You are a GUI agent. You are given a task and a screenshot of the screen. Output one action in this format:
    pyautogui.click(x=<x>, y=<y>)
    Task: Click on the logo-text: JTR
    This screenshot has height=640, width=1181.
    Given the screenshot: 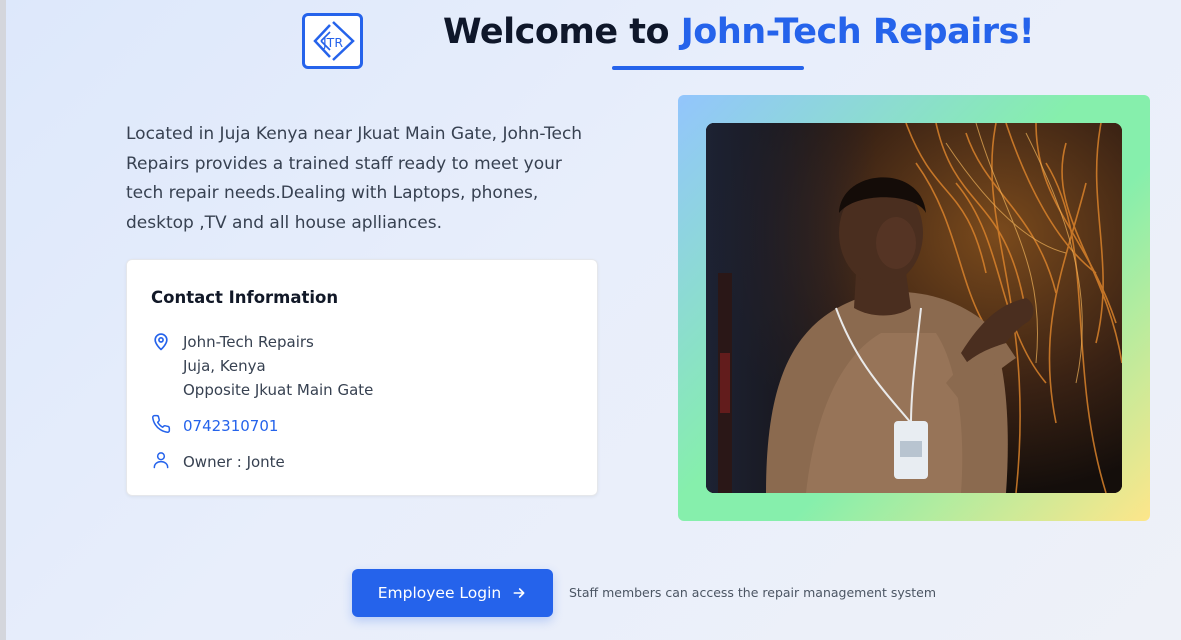 What is the action you would take?
    pyautogui.click(x=332, y=42)
    